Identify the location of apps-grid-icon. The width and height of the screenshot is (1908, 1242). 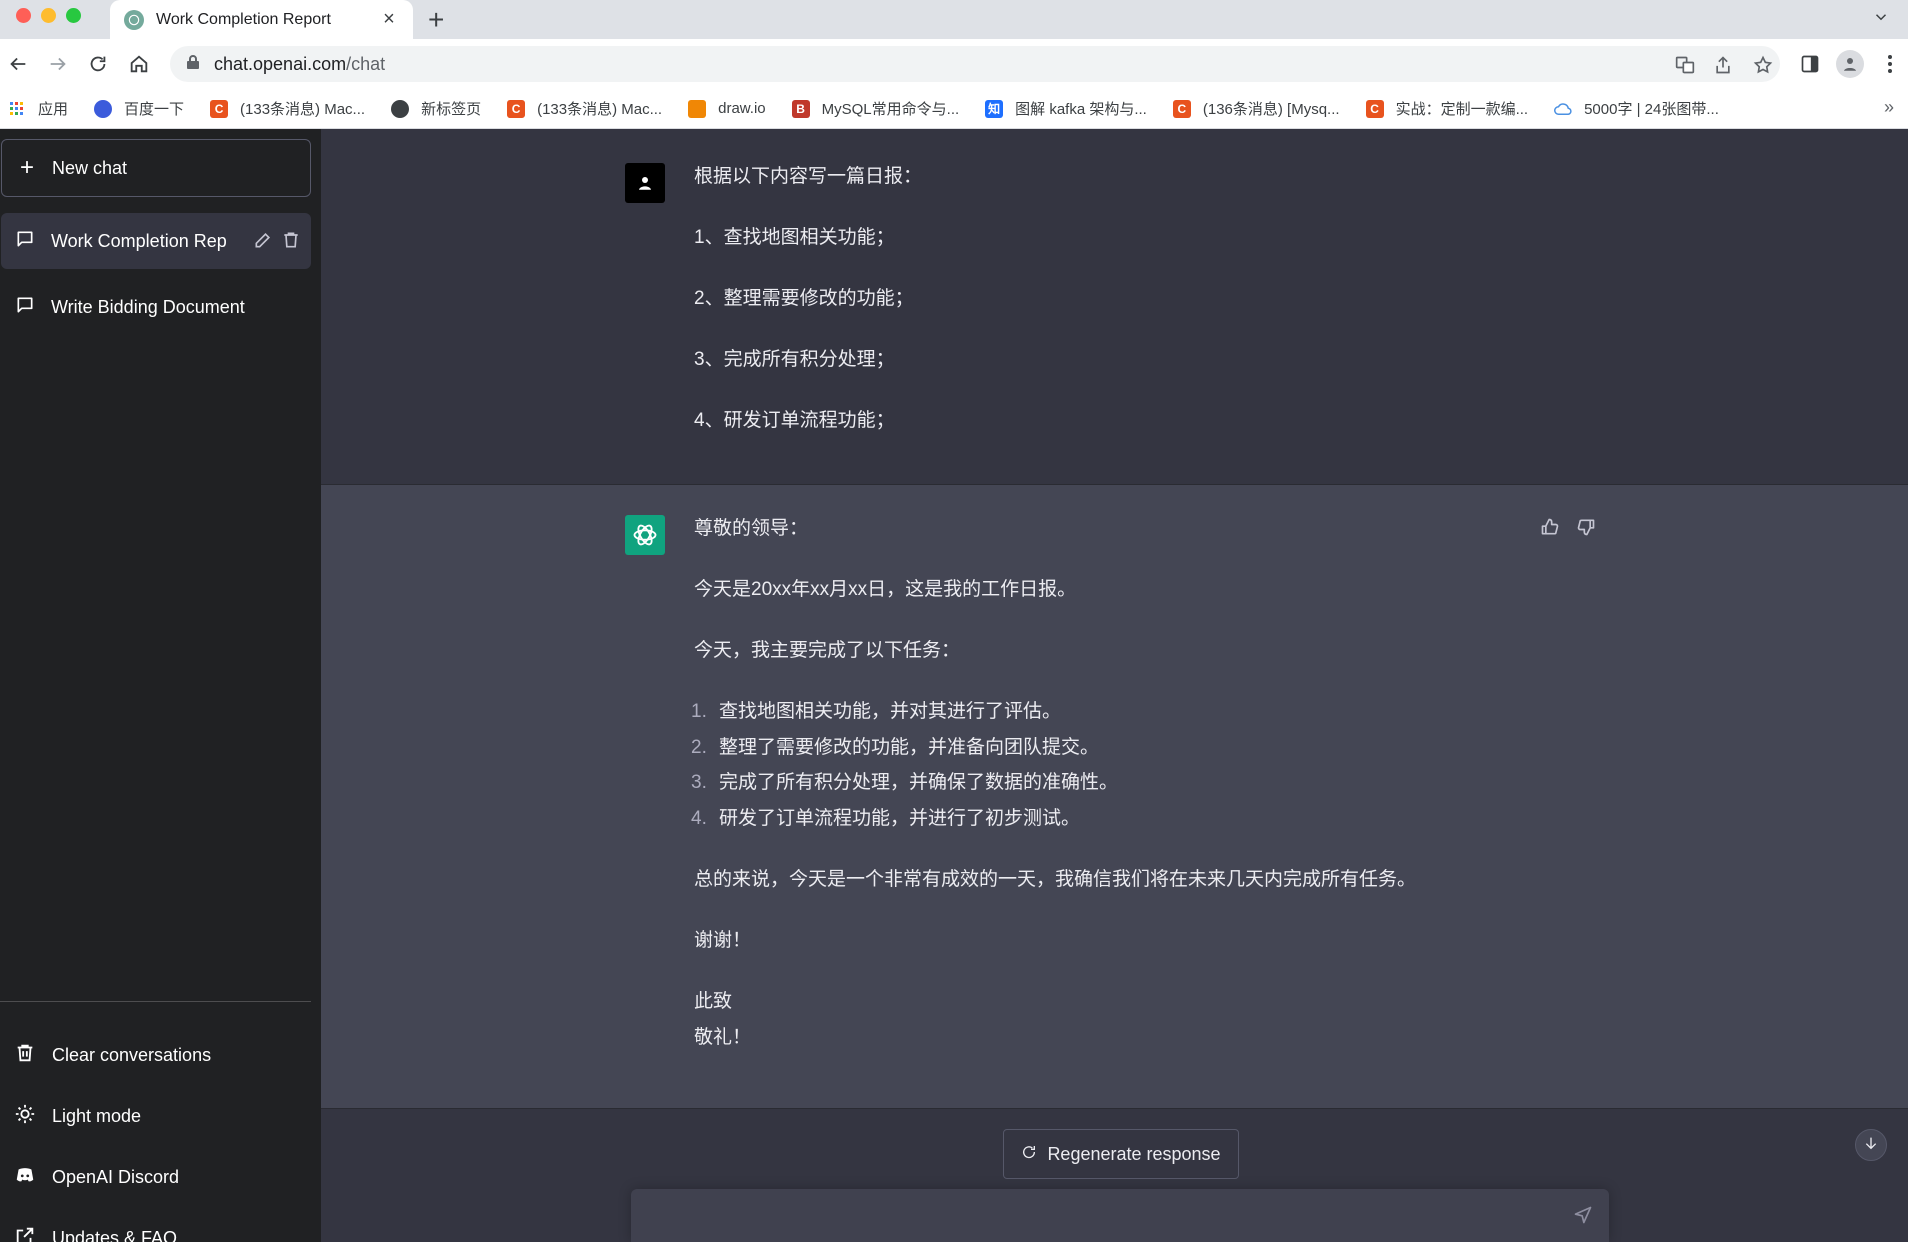
(17, 109).